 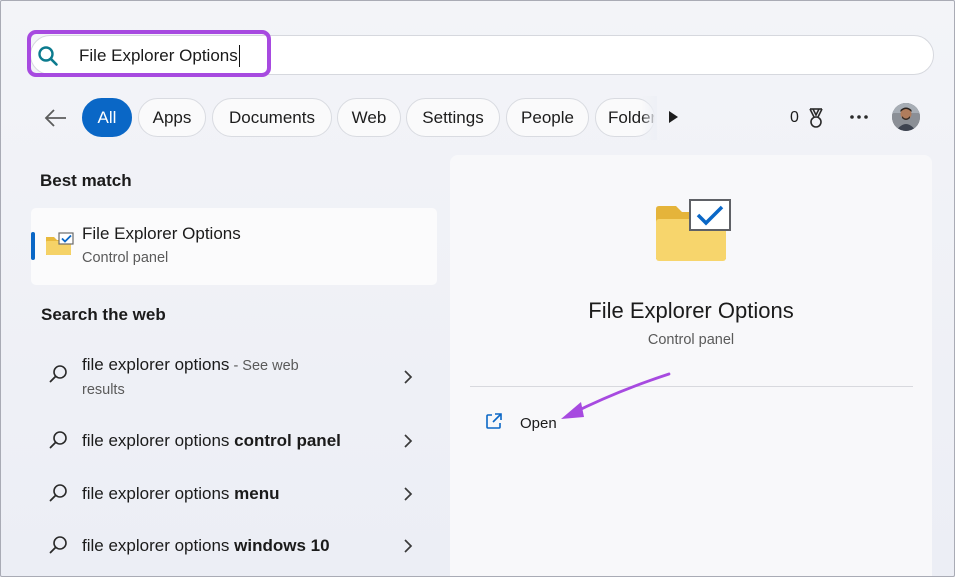 I want to click on back-button, so click(x=56, y=118).